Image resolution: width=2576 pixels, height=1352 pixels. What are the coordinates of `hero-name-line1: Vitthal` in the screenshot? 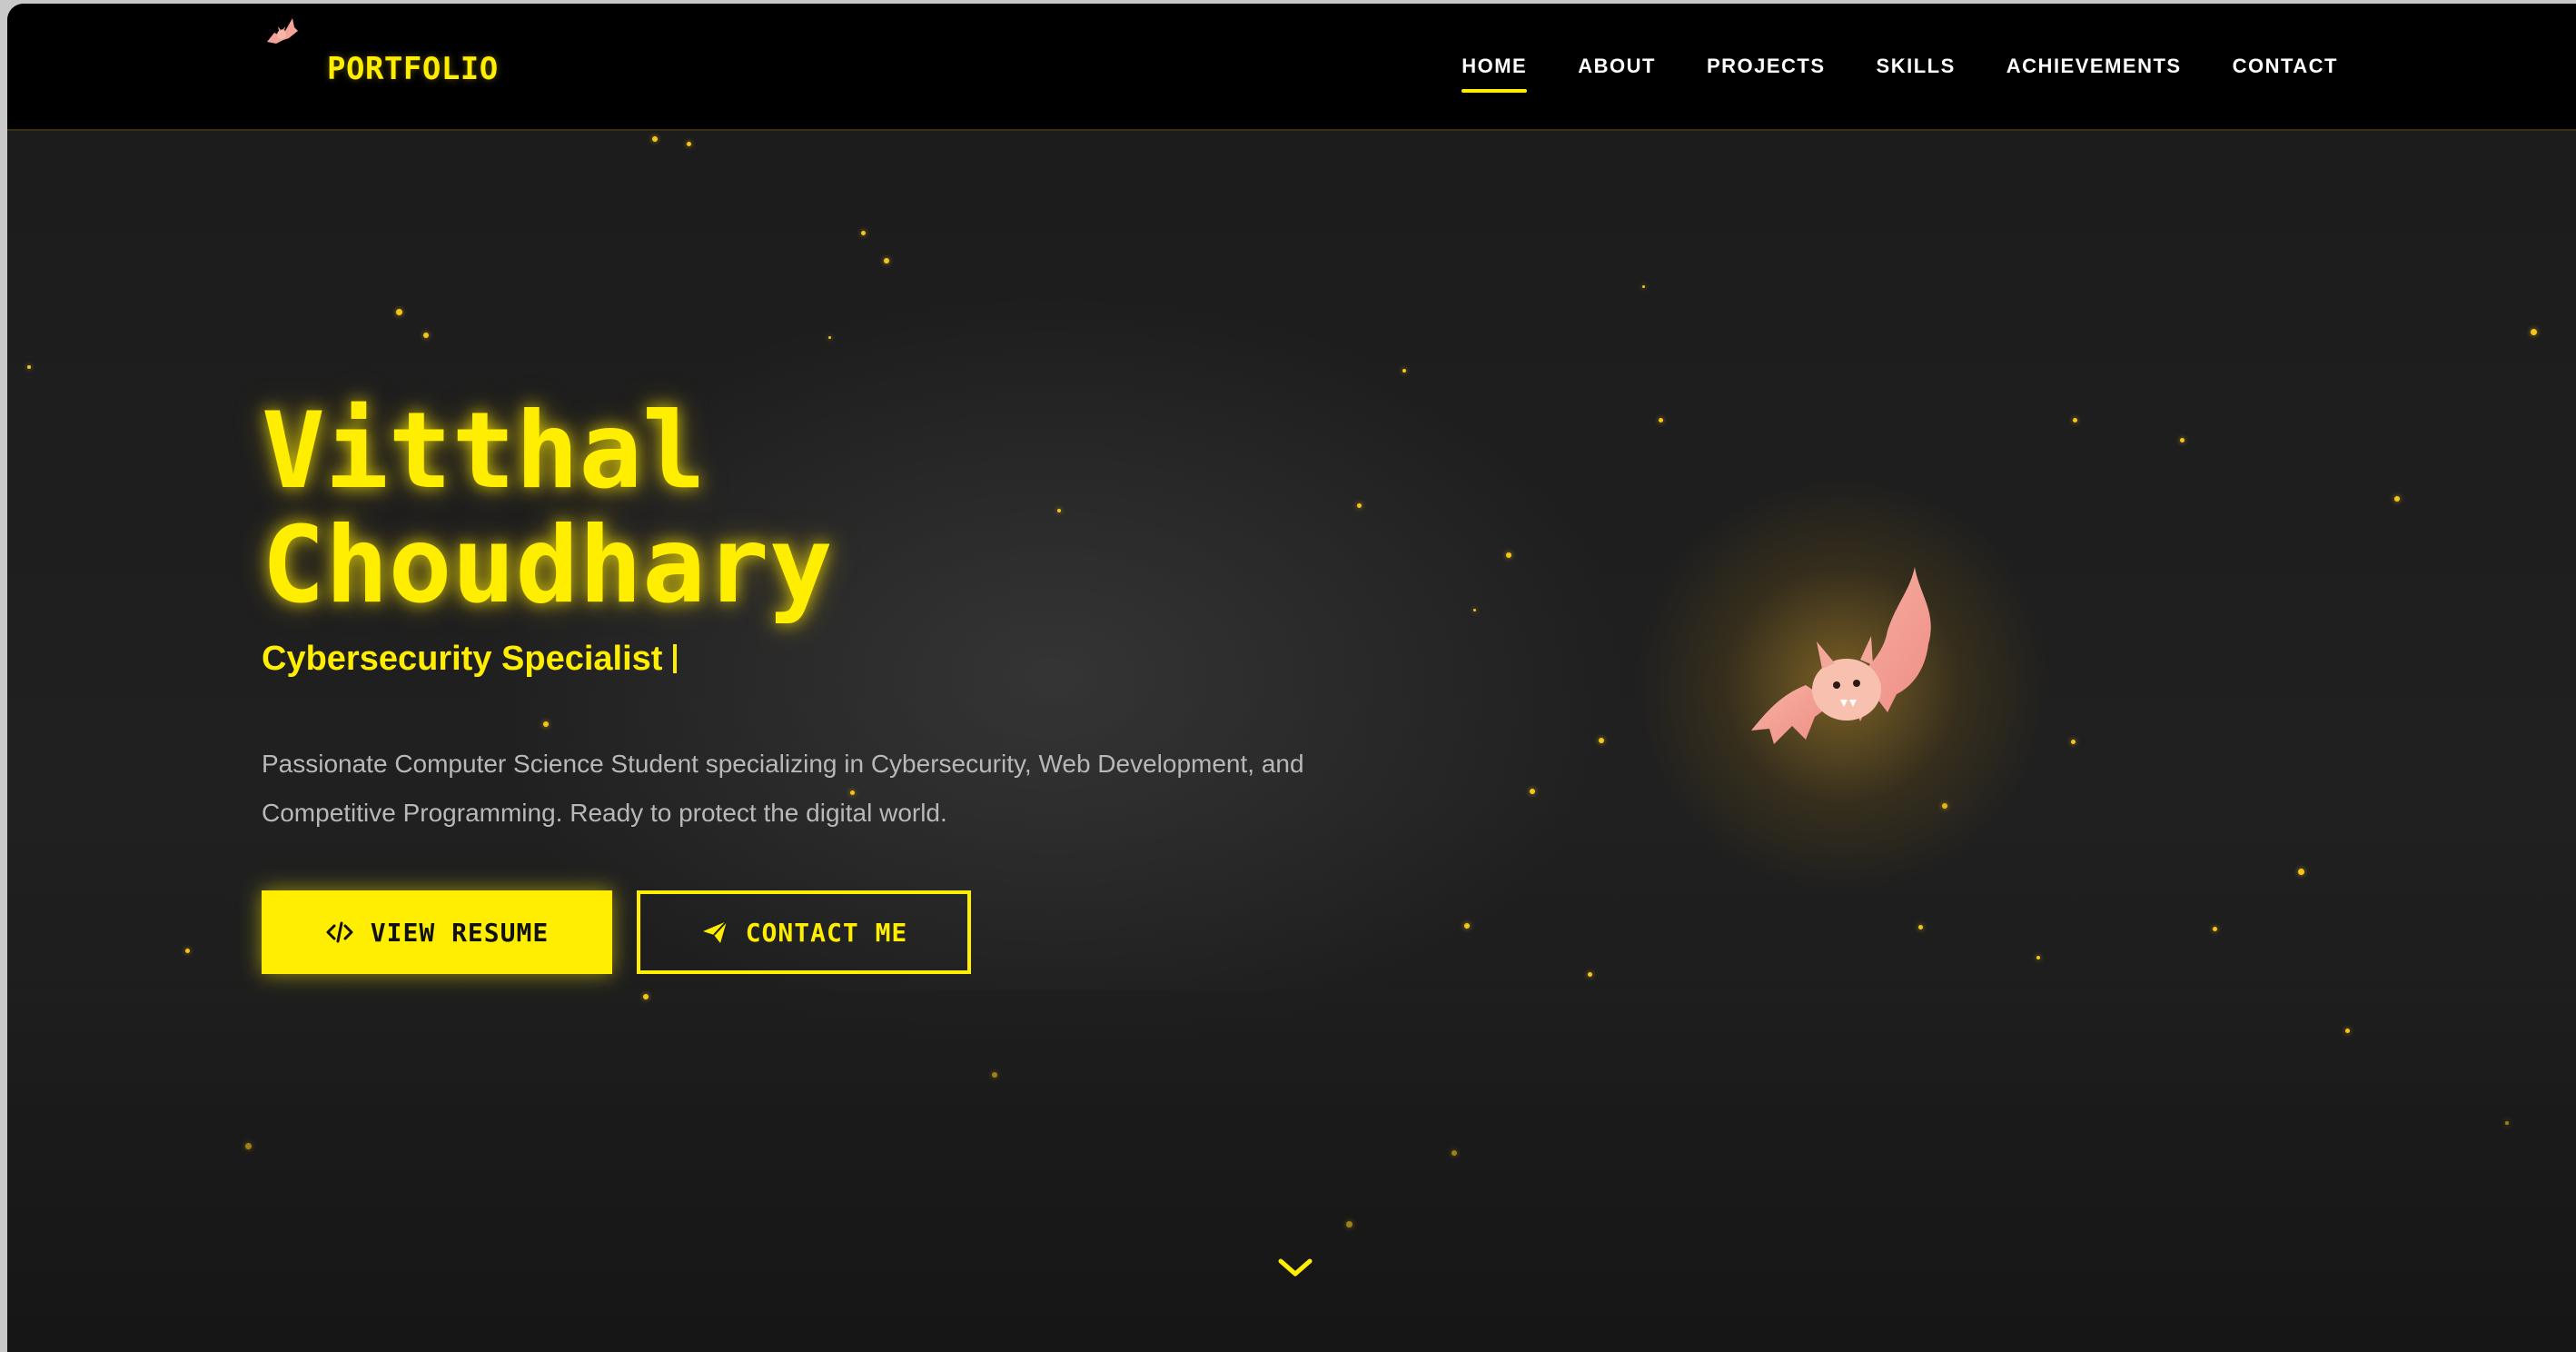 It's located at (484, 451).